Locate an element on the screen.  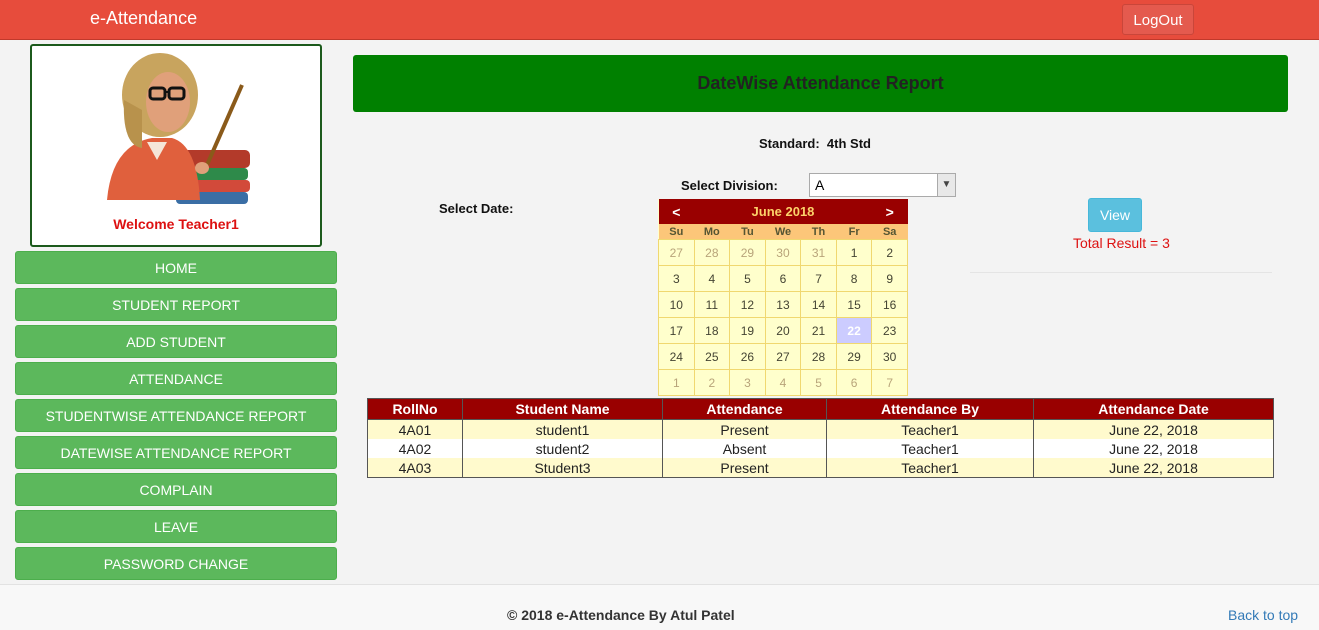
calendar-day: 31 is located at coordinates (818, 252).